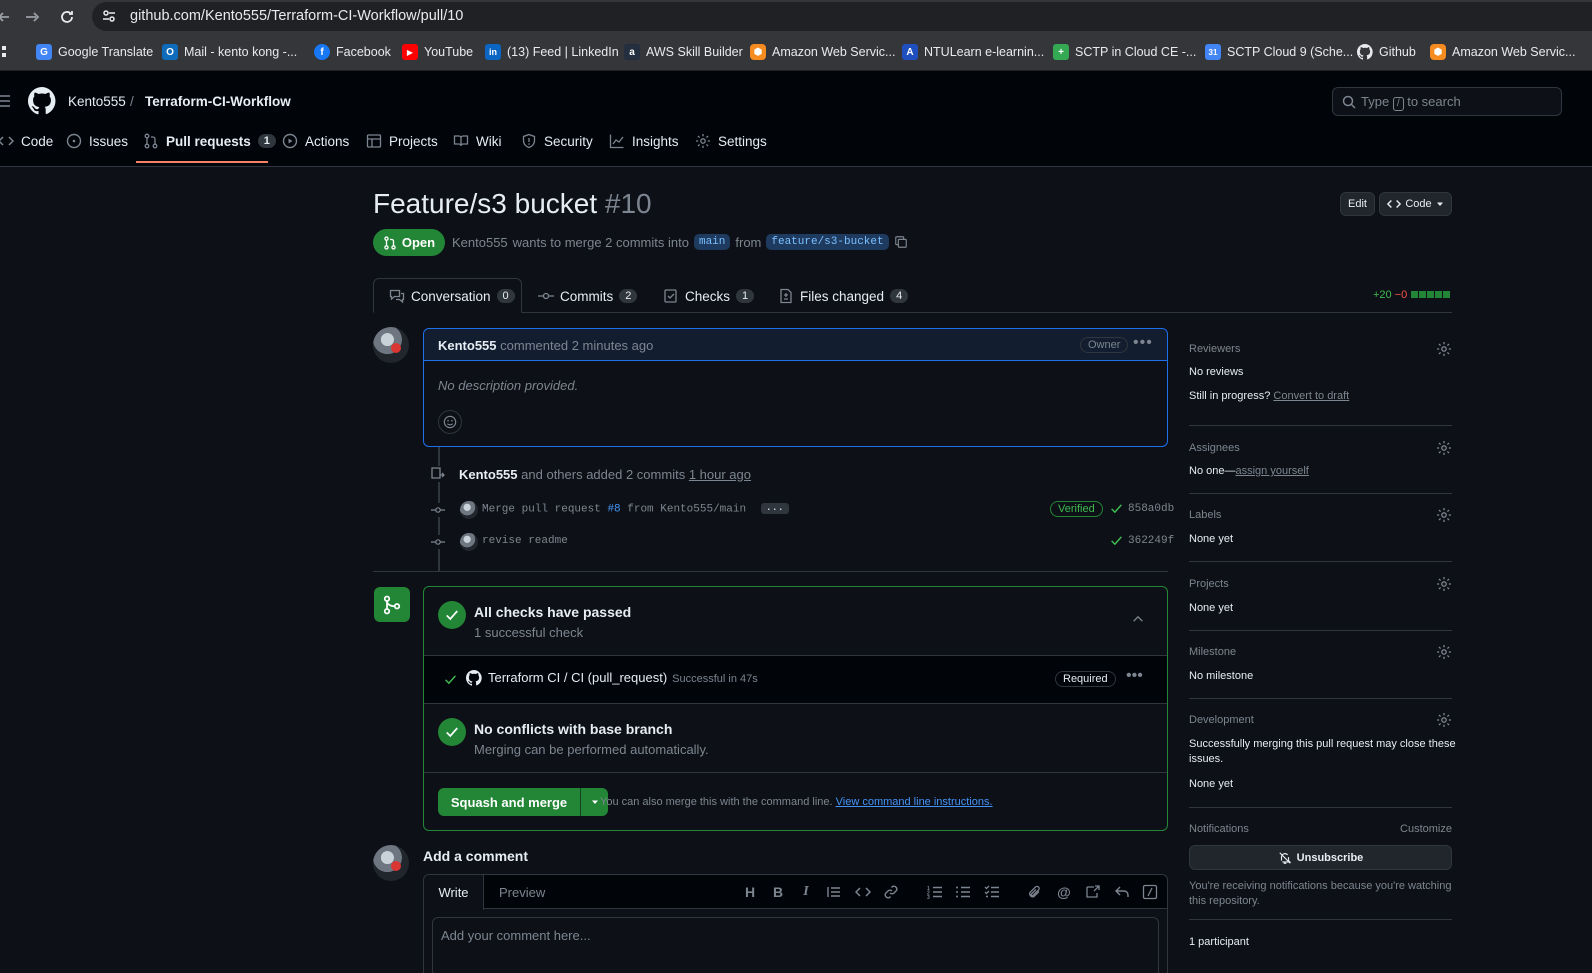 The width and height of the screenshot is (1592, 973). Describe the element at coordinates (806, 892) in the screenshot. I see `italic-icon: I` at that location.